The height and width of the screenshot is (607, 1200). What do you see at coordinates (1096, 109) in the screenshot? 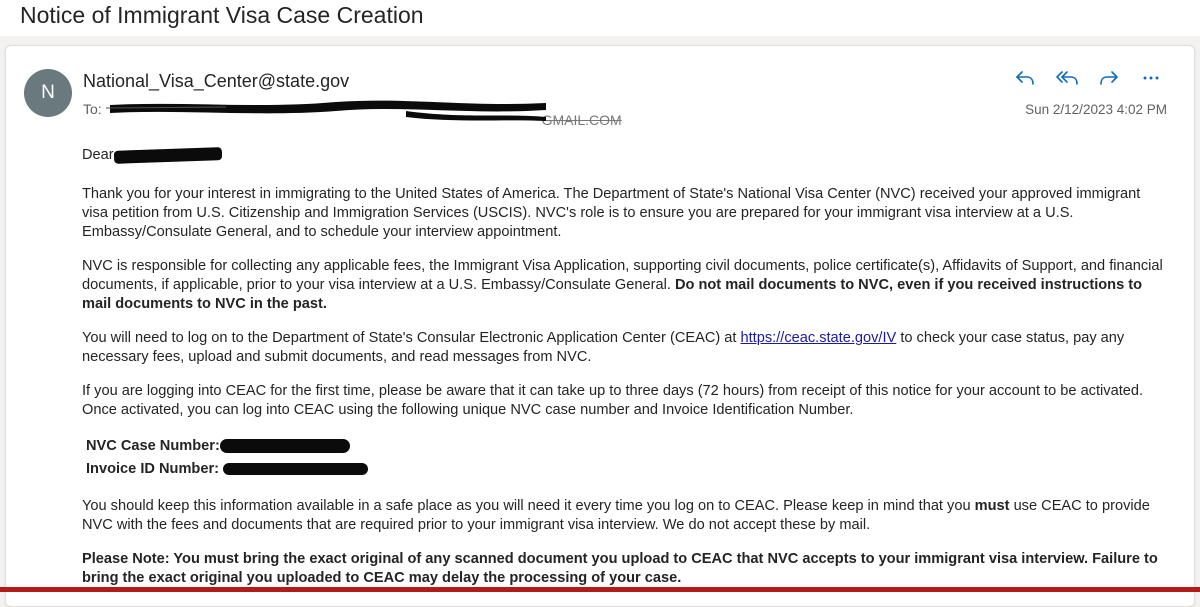
I see `sent-date: Sun 2/12/2023 4:02 PM` at bounding box center [1096, 109].